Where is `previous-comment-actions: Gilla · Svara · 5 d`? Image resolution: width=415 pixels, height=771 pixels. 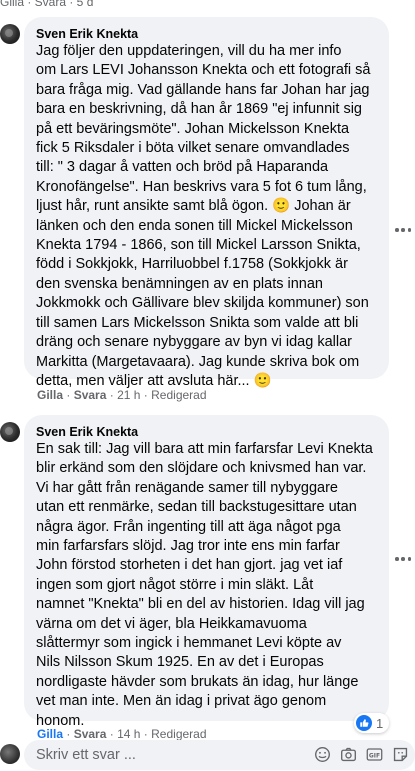 previous-comment-actions: Gilla · Svara · 5 d is located at coordinates (47, 4).